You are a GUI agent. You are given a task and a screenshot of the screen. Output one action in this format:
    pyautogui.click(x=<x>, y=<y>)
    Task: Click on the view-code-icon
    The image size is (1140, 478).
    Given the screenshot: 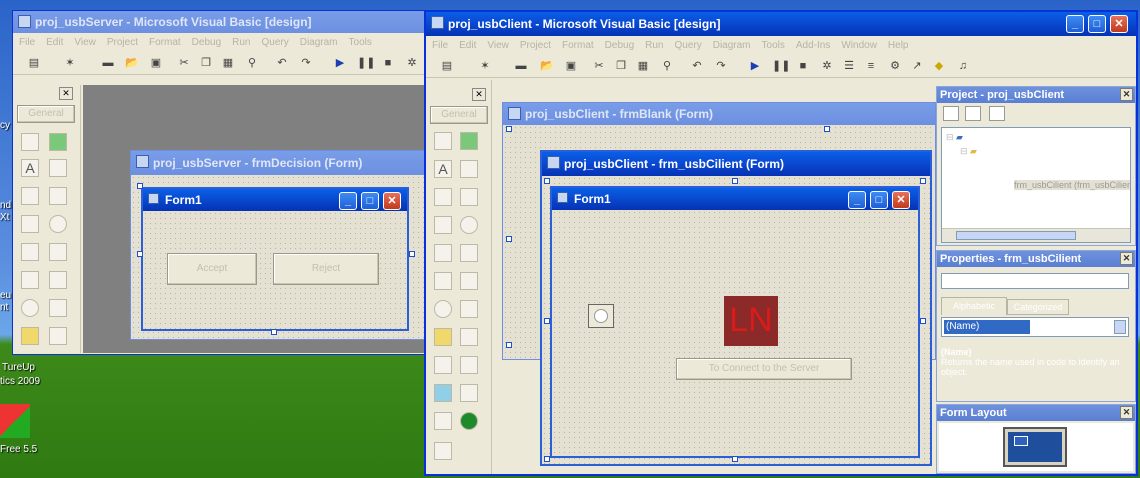 What is the action you would take?
    pyautogui.click(x=951, y=113)
    